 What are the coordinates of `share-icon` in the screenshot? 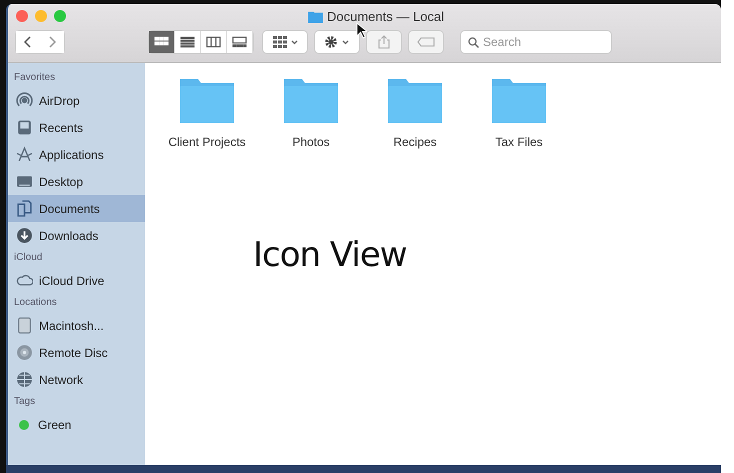 It's located at (384, 42).